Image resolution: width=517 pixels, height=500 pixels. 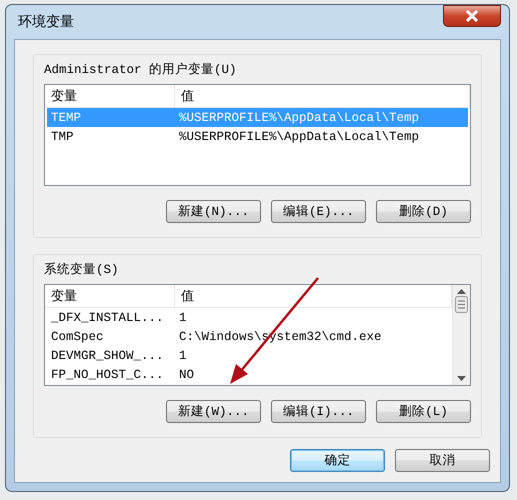 What do you see at coordinates (82, 270) in the screenshot?
I see `group-label: 系统变量(S)` at bounding box center [82, 270].